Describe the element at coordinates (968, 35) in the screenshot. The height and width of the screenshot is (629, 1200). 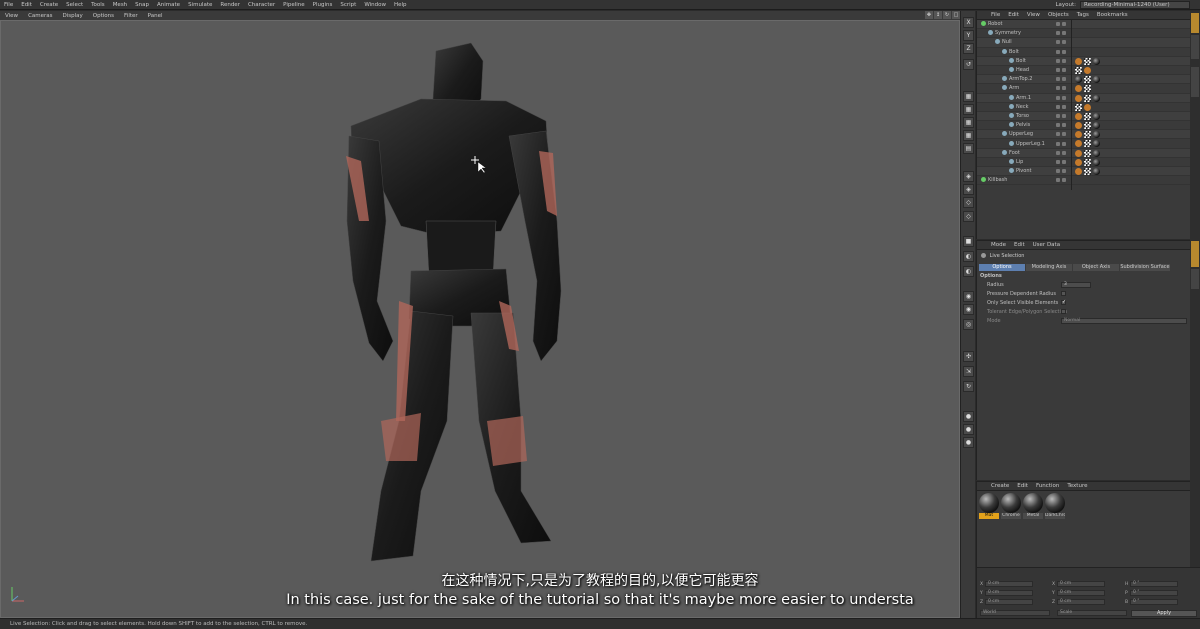
I see `lock-y-button: Y` at that location.